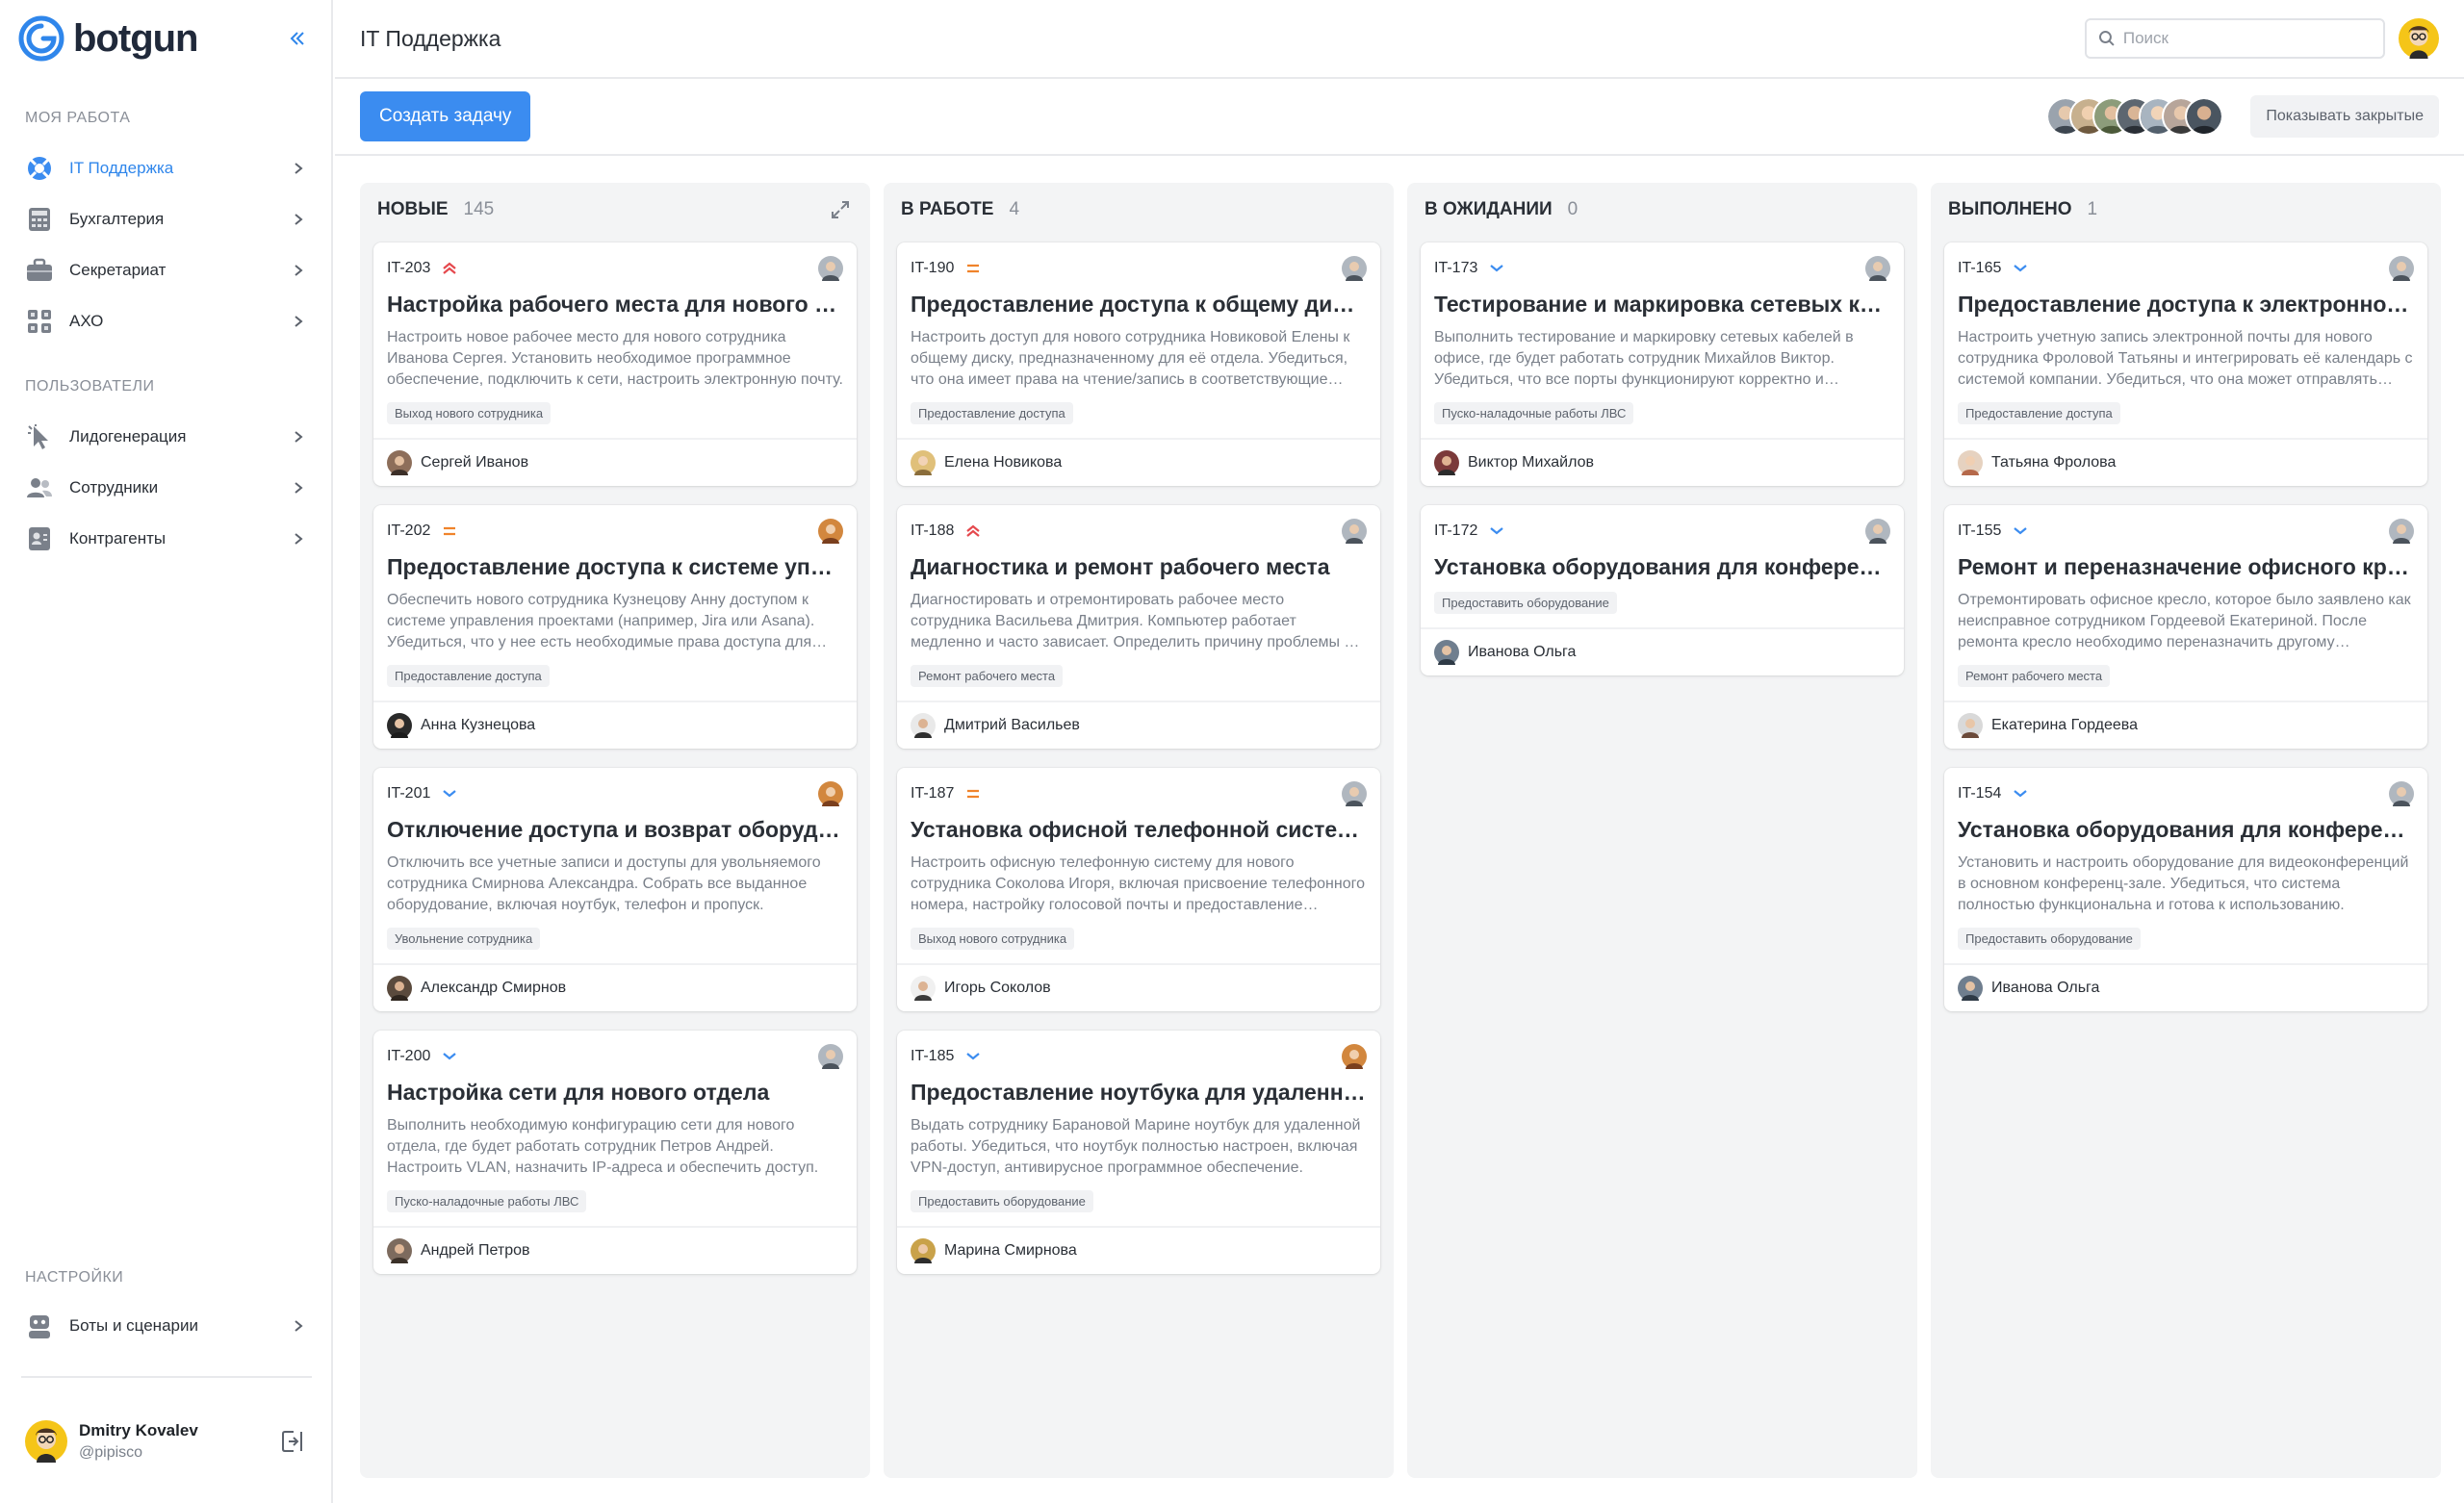  I want to click on team-avatars, so click(2135, 116).